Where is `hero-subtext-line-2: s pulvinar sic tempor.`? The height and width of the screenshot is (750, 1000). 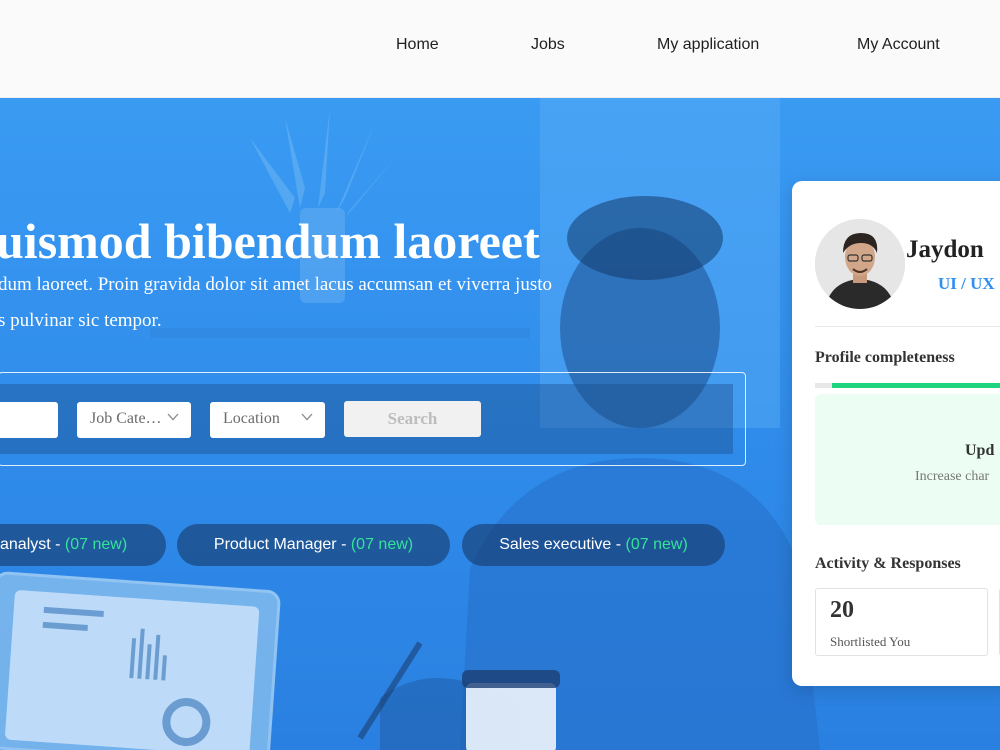 hero-subtext-line-2: s pulvinar sic tempor. is located at coordinates (81, 320).